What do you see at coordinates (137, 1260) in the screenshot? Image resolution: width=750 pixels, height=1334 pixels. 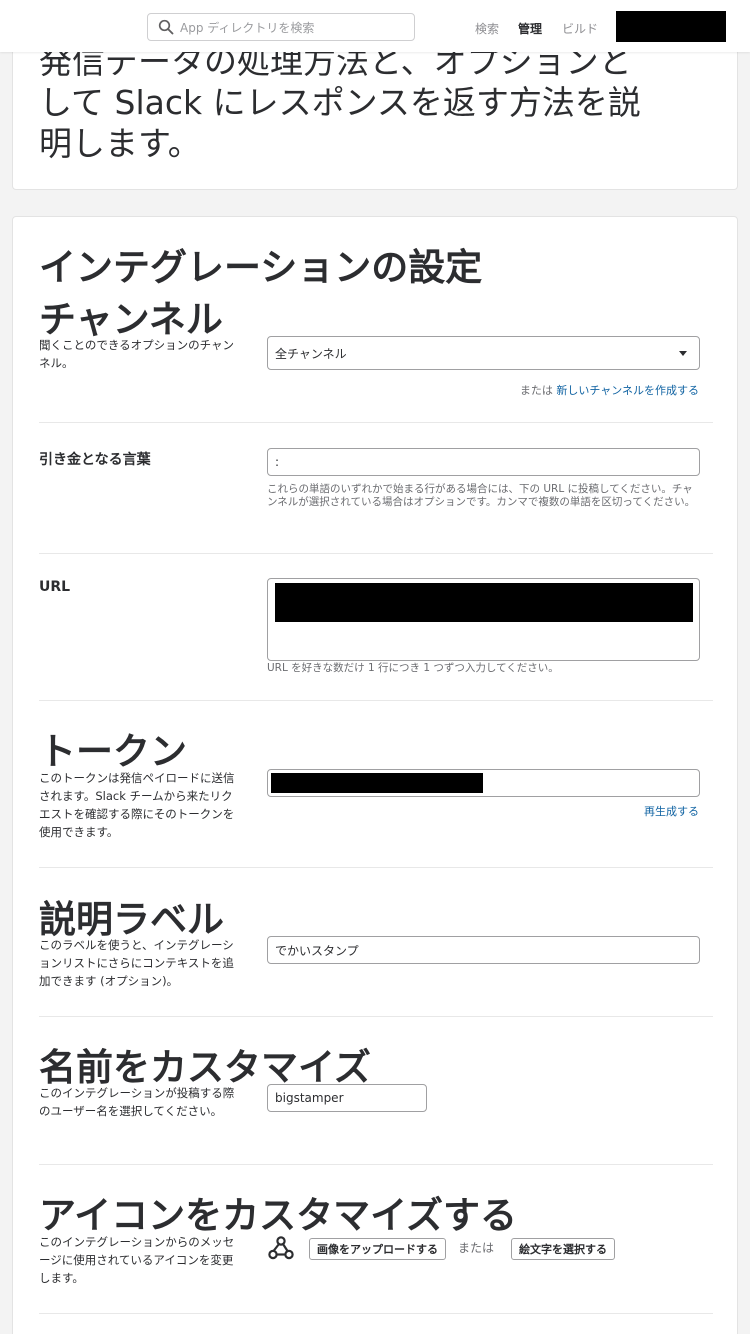 I see `custom-icon-desc: このインテグレーションからのメッセージに使用されているアイコンを変更します。` at bounding box center [137, 1260].